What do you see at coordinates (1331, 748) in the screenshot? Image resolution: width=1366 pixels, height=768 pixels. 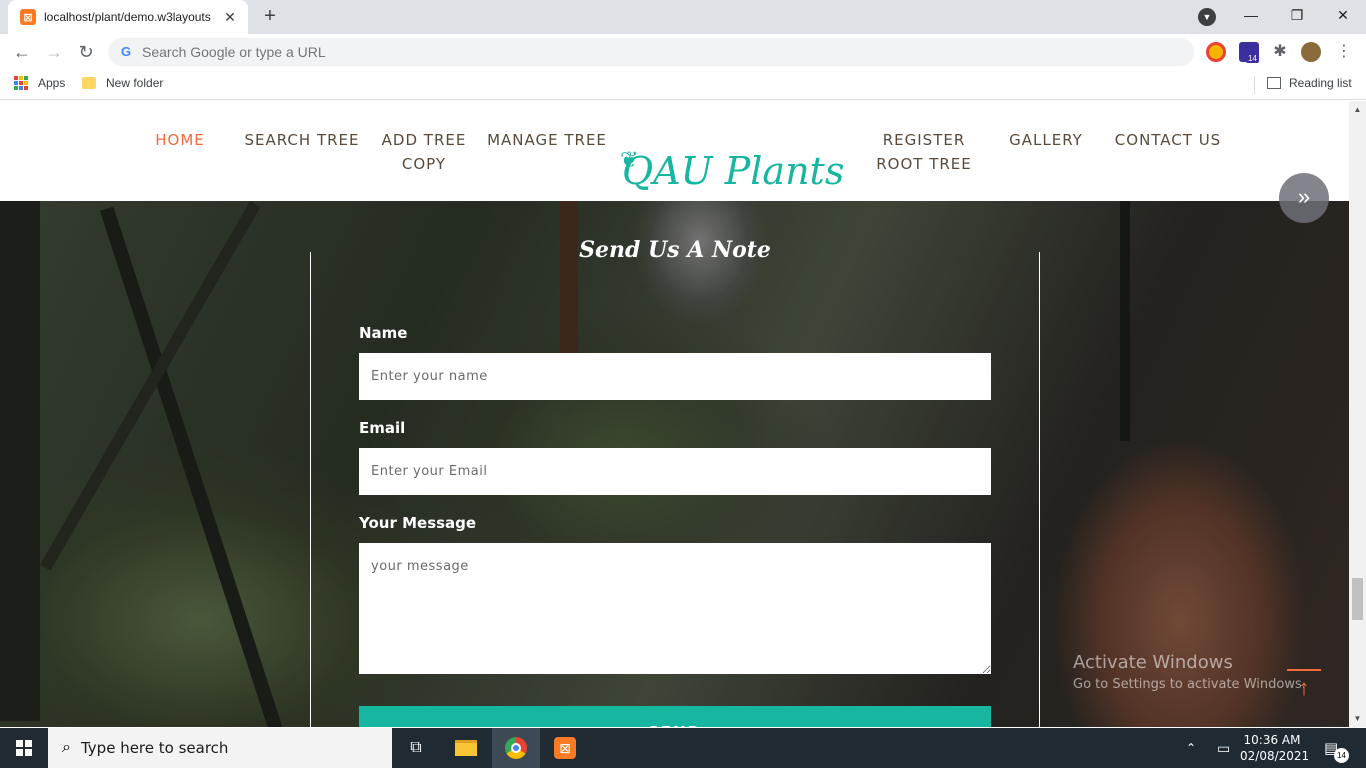 I see `notification-center-icon: ▤` at bounding box center [1331, 748].